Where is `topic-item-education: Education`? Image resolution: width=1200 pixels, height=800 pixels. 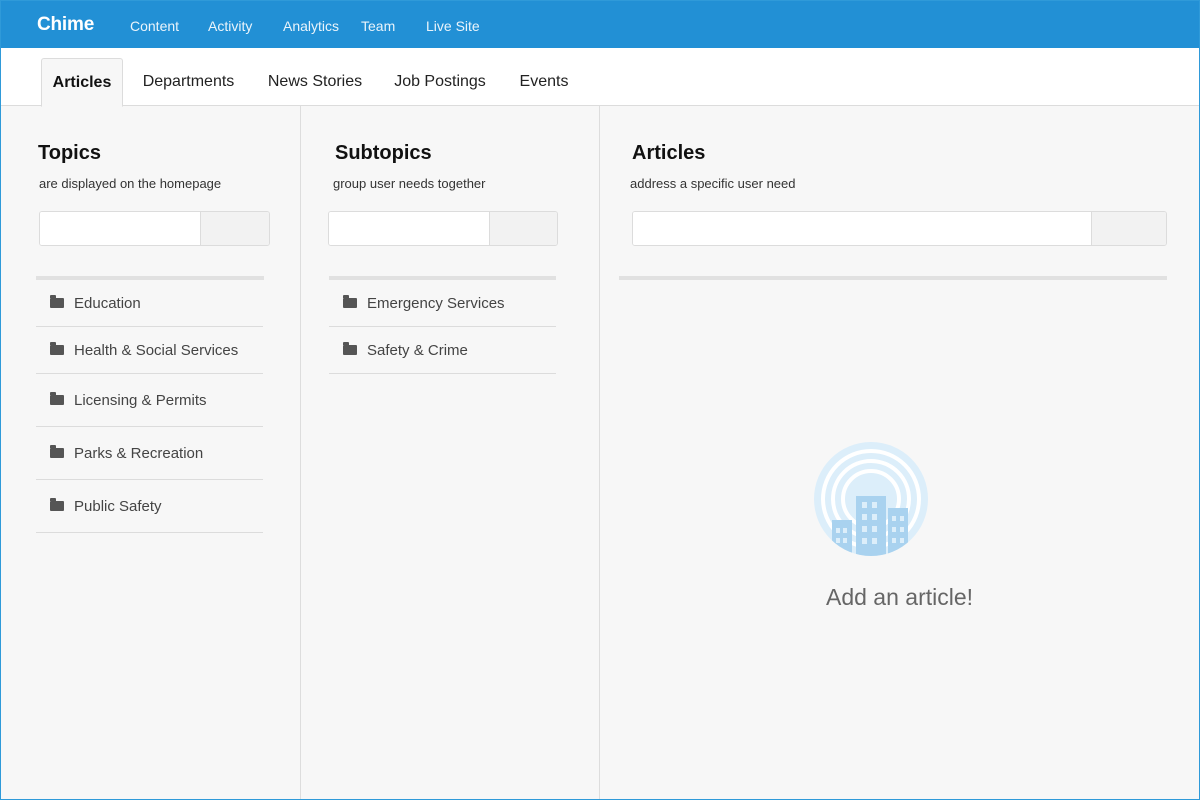
topic-item-education: Education is located at coordinates (149, 303).